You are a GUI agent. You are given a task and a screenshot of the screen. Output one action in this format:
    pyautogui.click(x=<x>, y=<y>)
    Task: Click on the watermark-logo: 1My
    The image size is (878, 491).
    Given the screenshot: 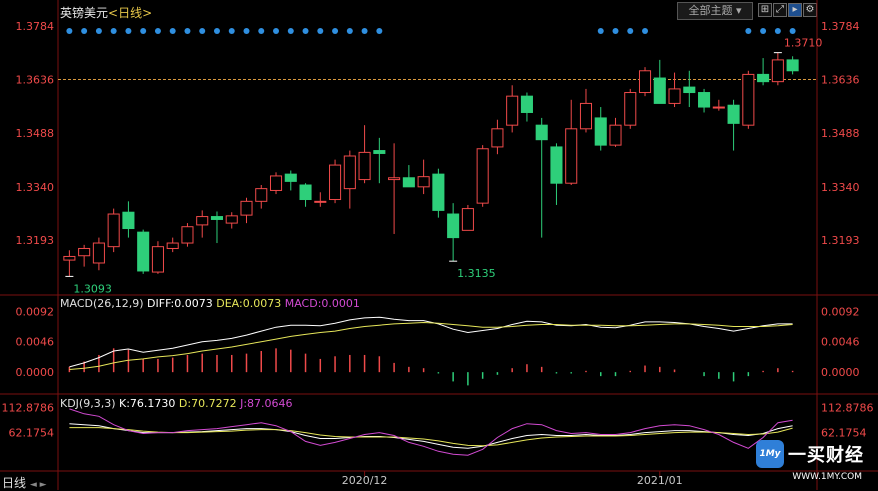 What is the action you would take?
    pyautogui.click(x=770, y=454)
    